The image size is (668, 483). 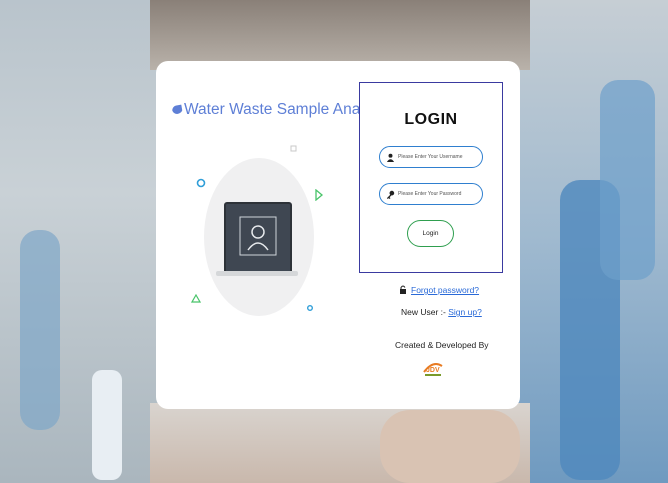 What do you see at coordinates (177, 109) in the screenshot?
I see `water-drop-icon` at bounding box center [177, 109].